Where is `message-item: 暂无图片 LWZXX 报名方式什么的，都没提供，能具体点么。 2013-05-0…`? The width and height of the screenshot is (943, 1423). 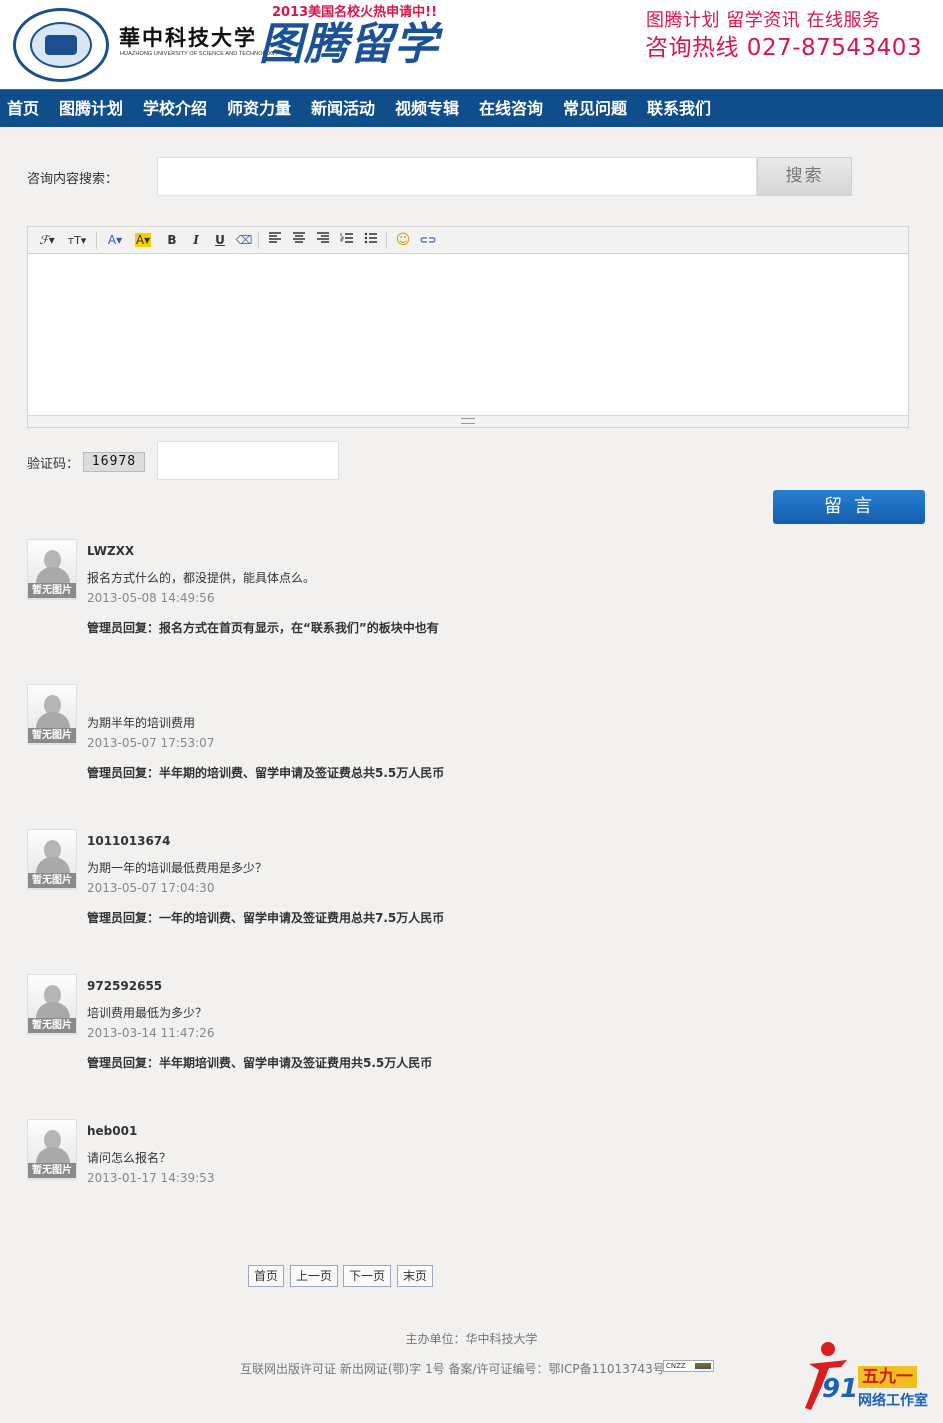 message-item: 暂无图片 LWZXX 报名方式什么的，都没提供，能具体点么。 2013-05-0… is located at coordinates (467, 599).